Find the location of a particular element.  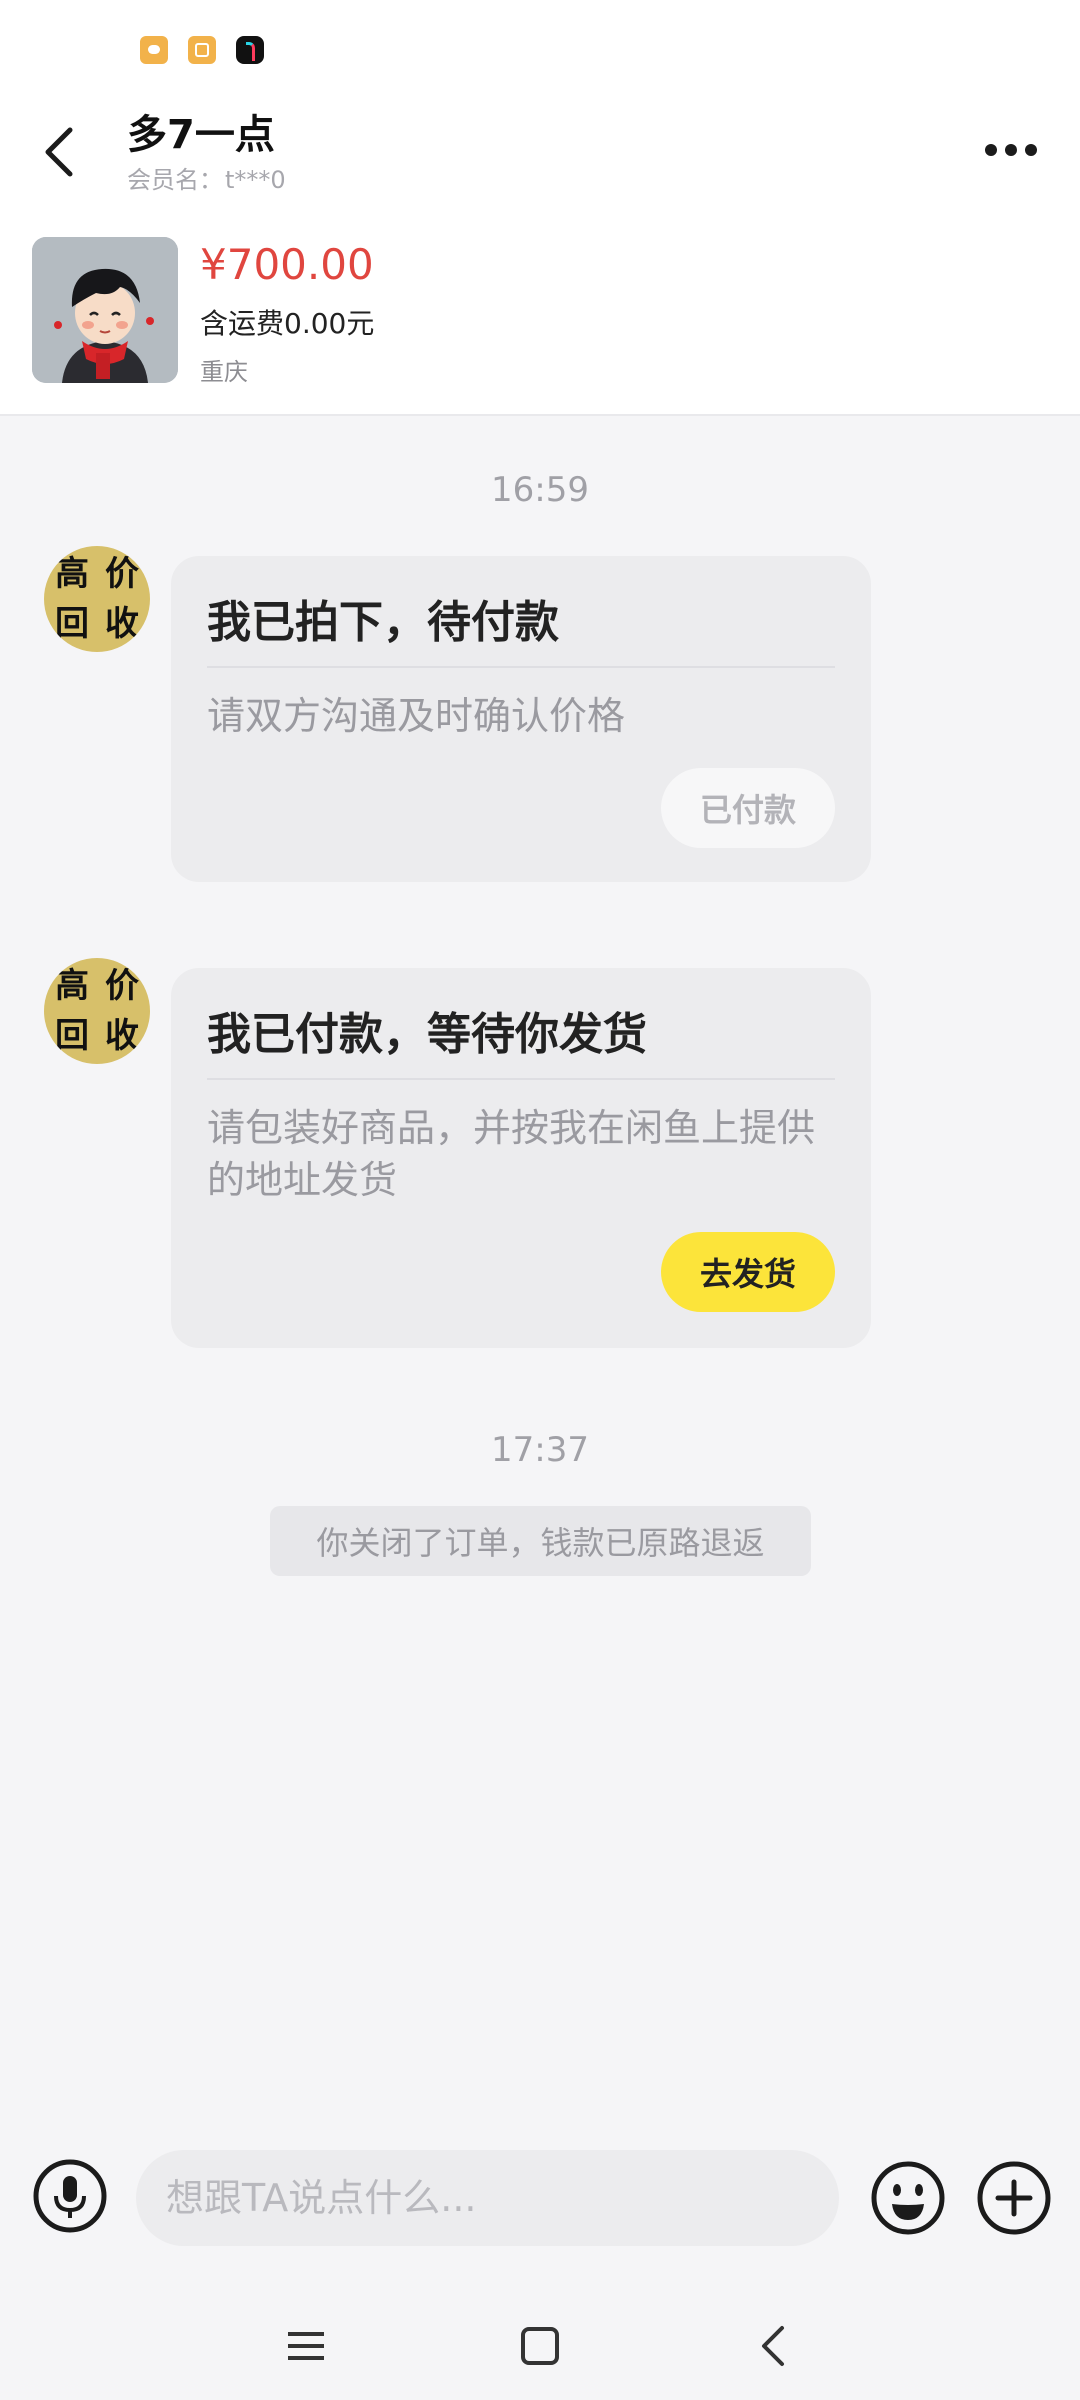

back-button is located at coordinates (62, 150).